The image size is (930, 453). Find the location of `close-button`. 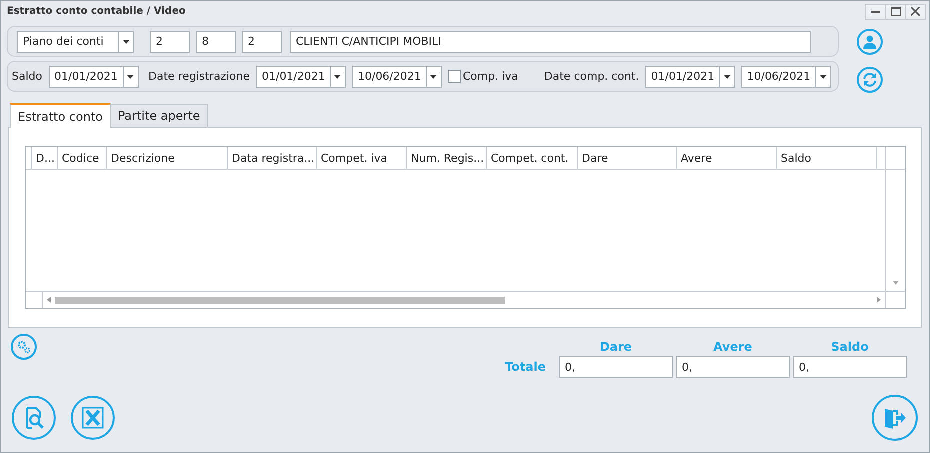

close-button is located at coordinates (915, 12).